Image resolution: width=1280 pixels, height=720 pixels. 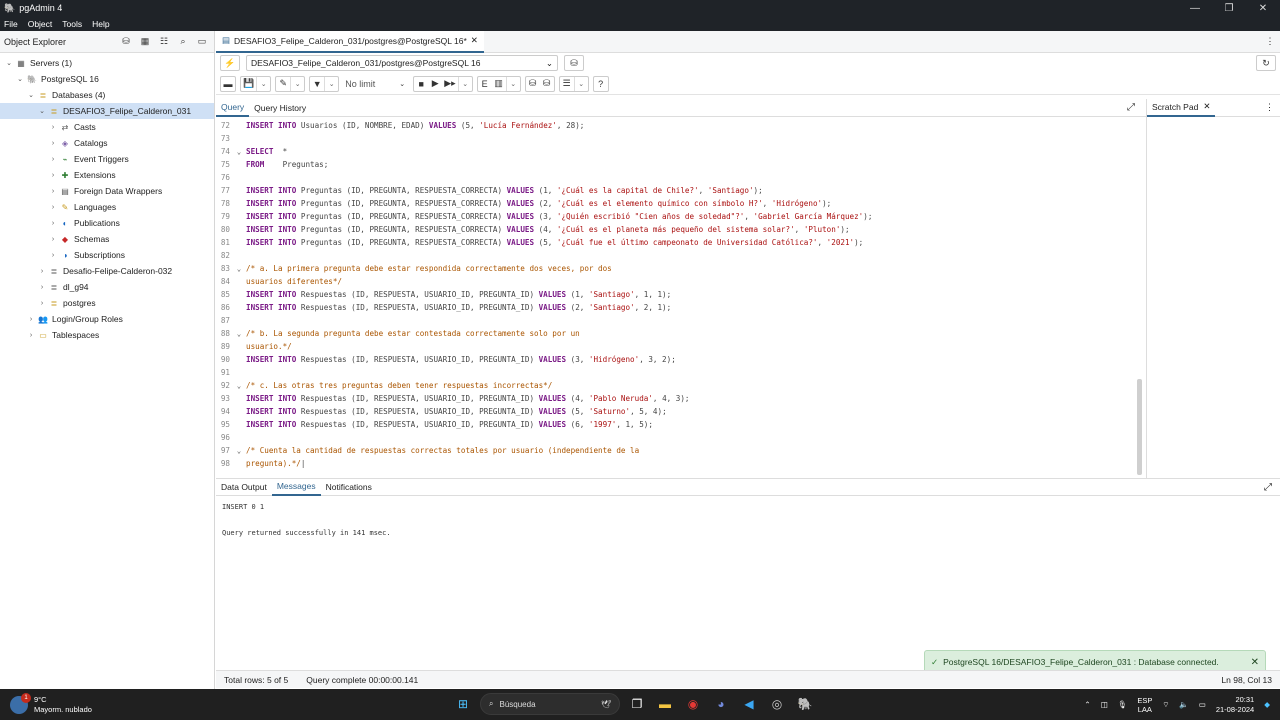 What do you see at coordinates (1123, 704) in the screenshot?
I see `microphone-icon: 🎙` at bounding box center [1123, 704].